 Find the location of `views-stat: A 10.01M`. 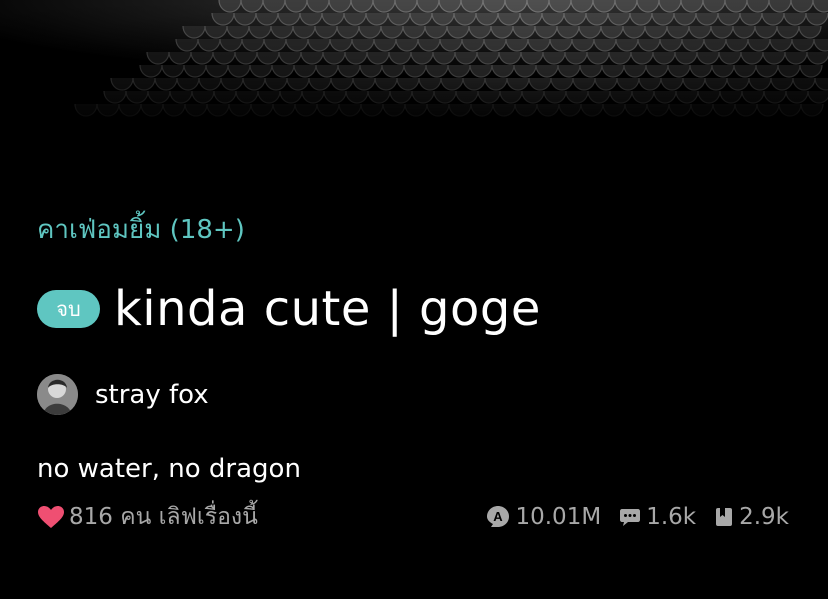

views-stat: A 10.01M is located at coordinates (543, 517).